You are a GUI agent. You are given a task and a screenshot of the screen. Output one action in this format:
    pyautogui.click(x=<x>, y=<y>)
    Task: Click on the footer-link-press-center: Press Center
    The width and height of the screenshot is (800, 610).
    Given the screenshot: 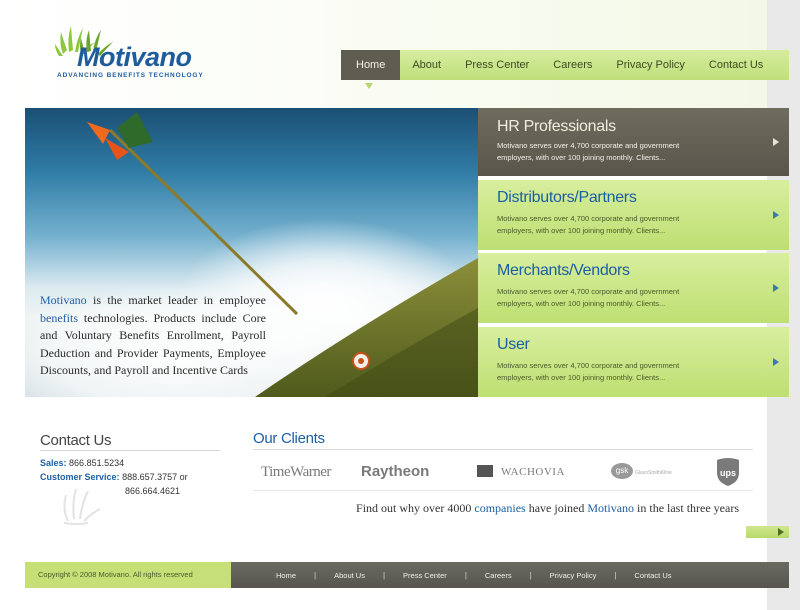 What is the action you would take?
    pyautogui.click(x=425, y=575)
    